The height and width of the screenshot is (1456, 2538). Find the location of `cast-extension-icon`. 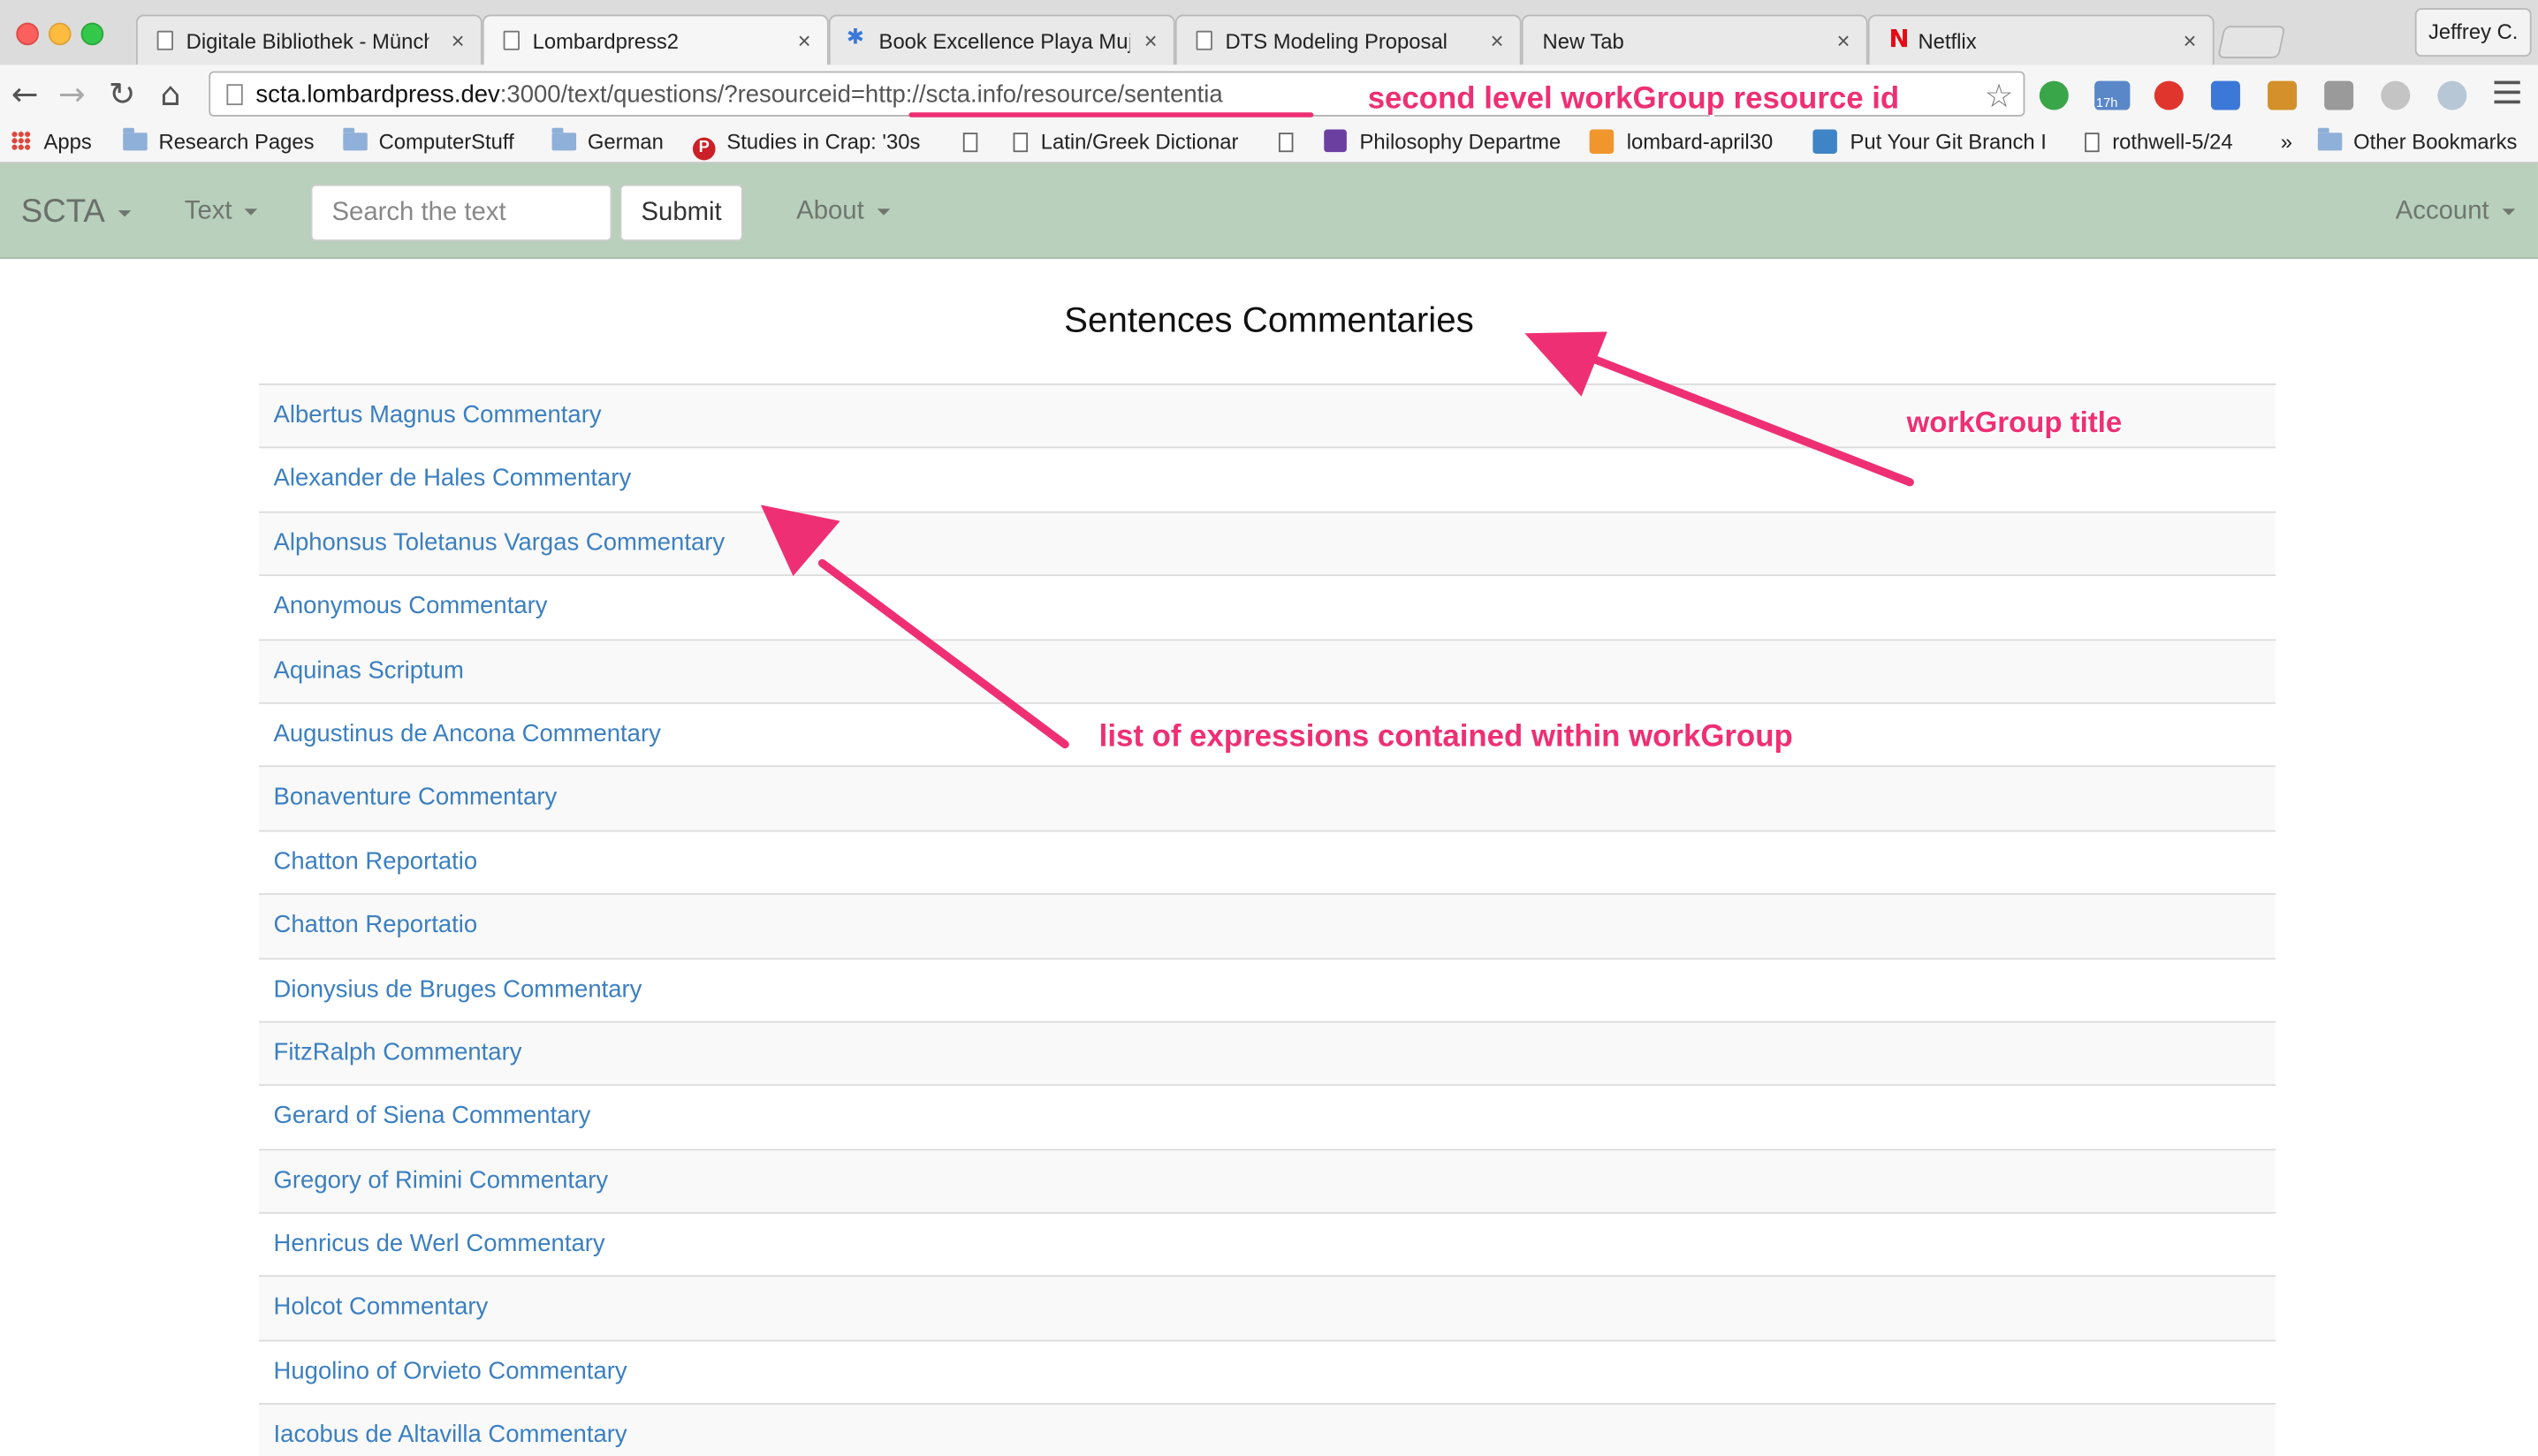

cast-extension-icon is located at coordinates (2225, 95).